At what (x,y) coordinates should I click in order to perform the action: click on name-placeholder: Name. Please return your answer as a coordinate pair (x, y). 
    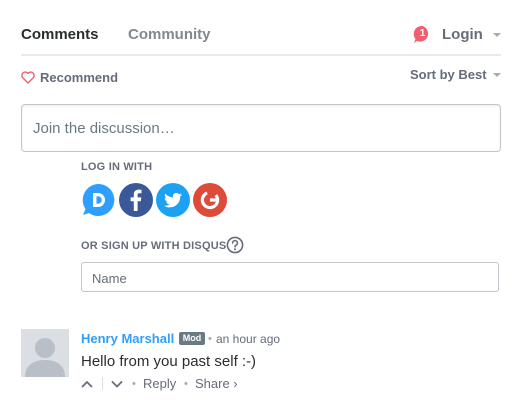
    Looking at the image, I should click on (109, 278).